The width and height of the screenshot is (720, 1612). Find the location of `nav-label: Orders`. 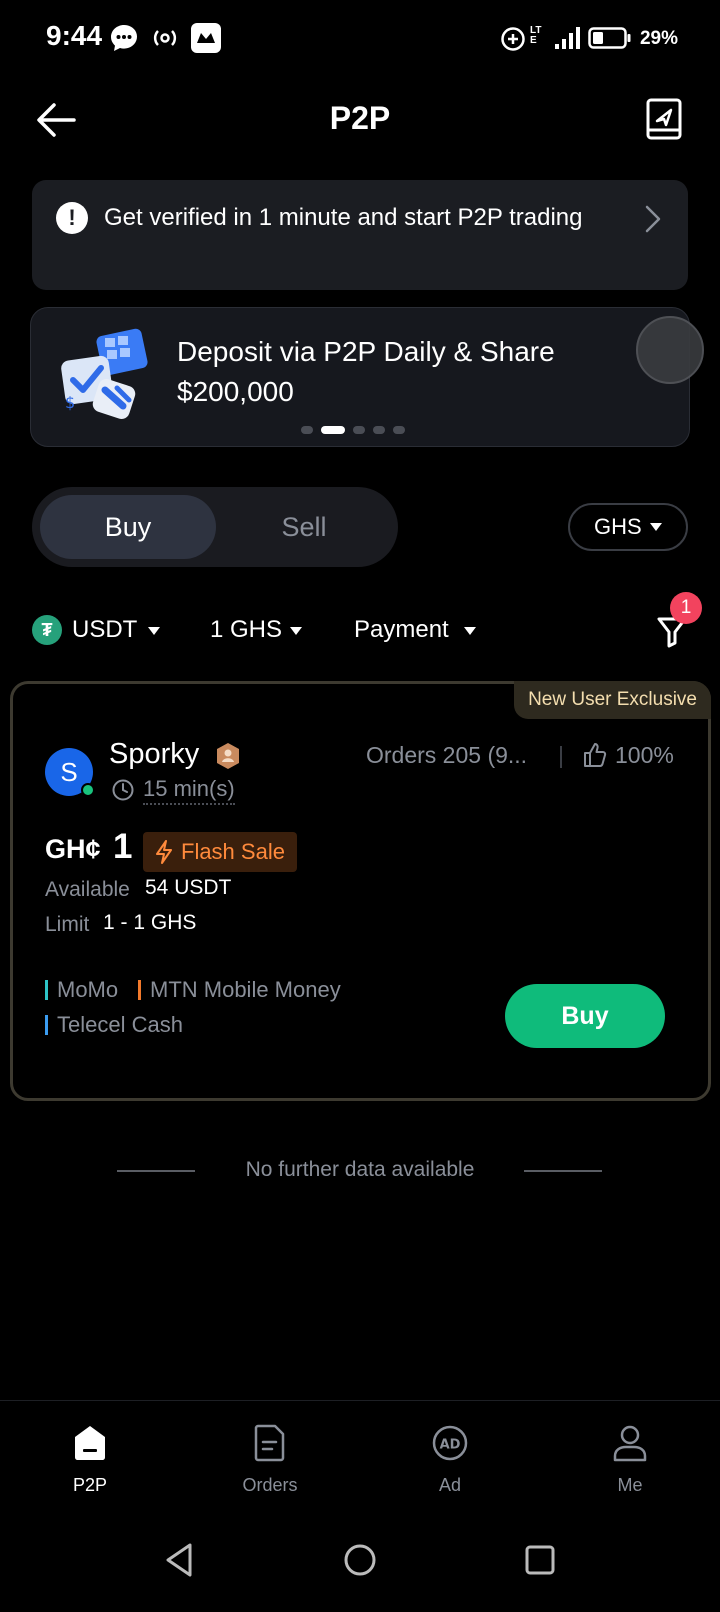

nav-label: Orders is located at coordinates (270, 1485).